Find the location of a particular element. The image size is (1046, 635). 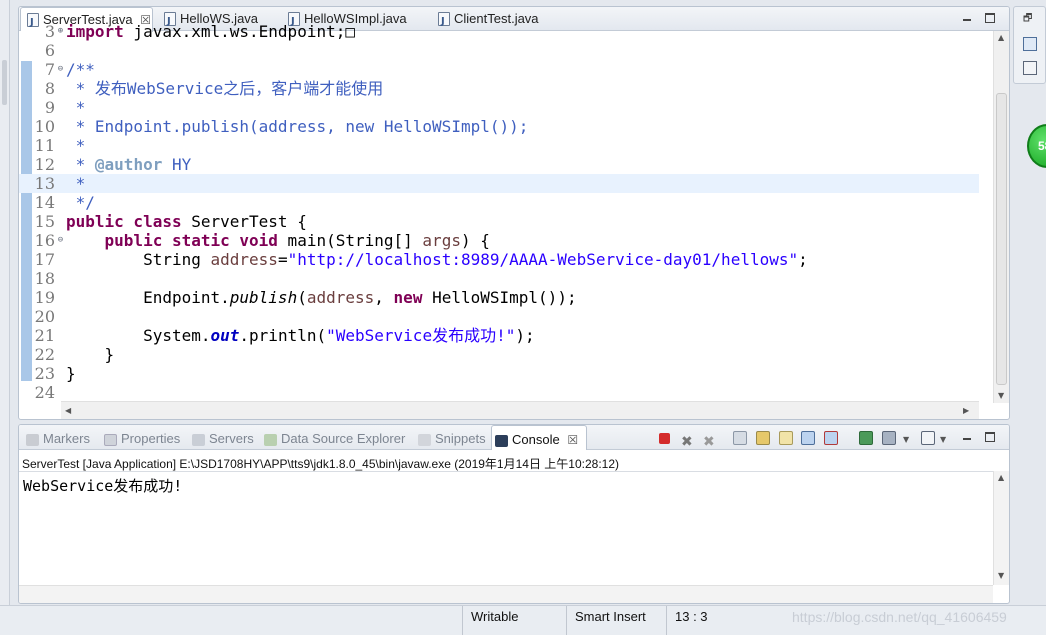

pin-console-icon is located at coordinates (866, 438).